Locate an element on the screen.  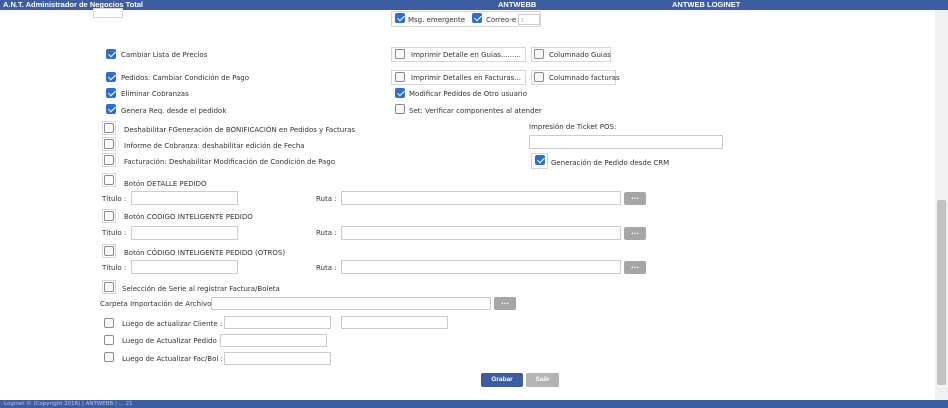
boton-codigo-ruta-label: Ruta : is located at coordinates (326, 233).